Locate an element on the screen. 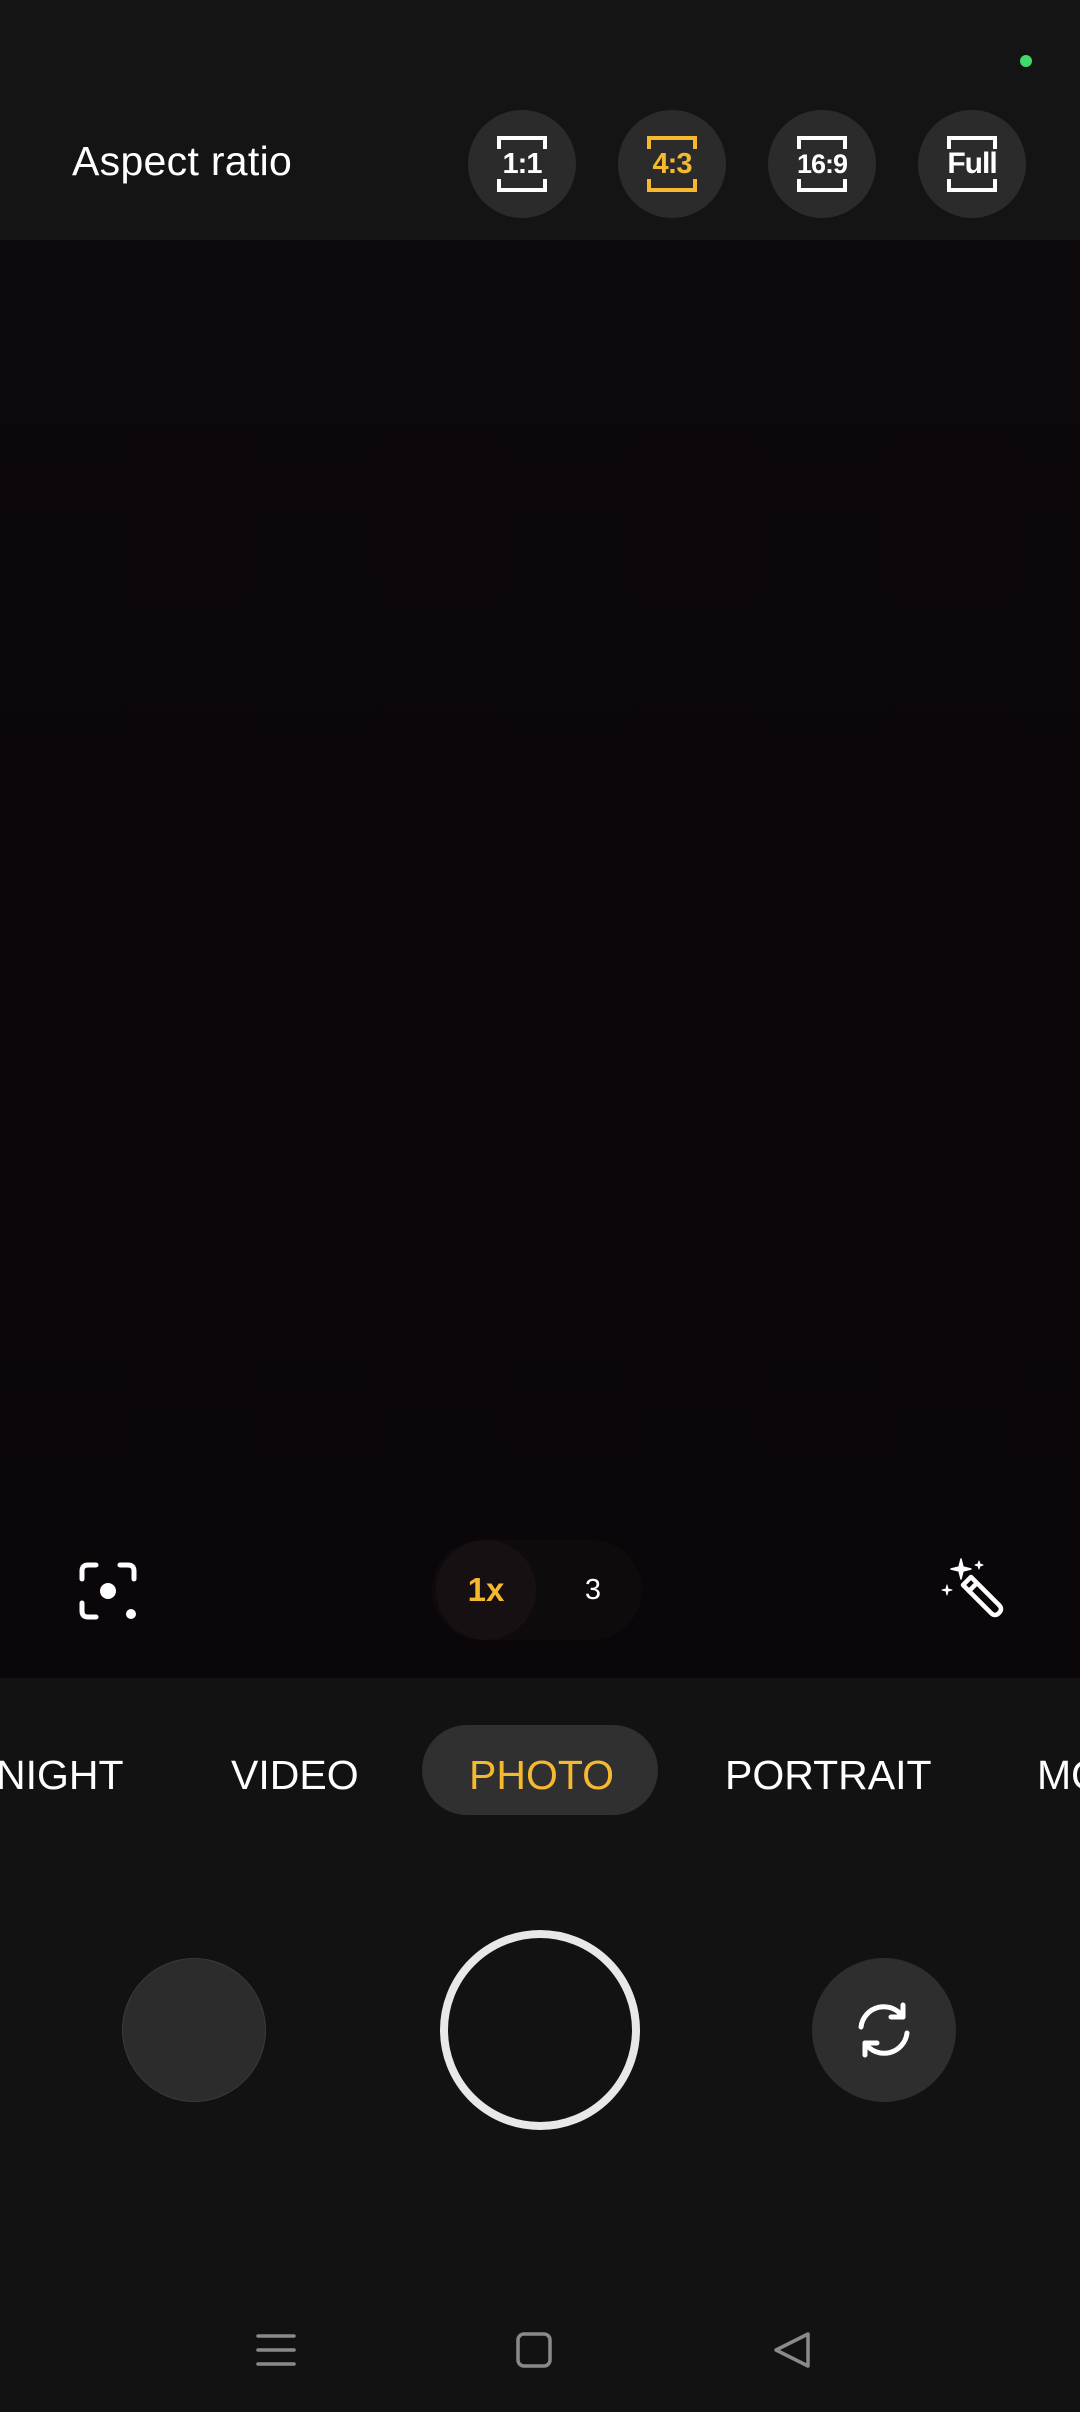 The image size is (1080, 2412). aspect-ratio-full-button: Full is located at coordinates (972, 164).